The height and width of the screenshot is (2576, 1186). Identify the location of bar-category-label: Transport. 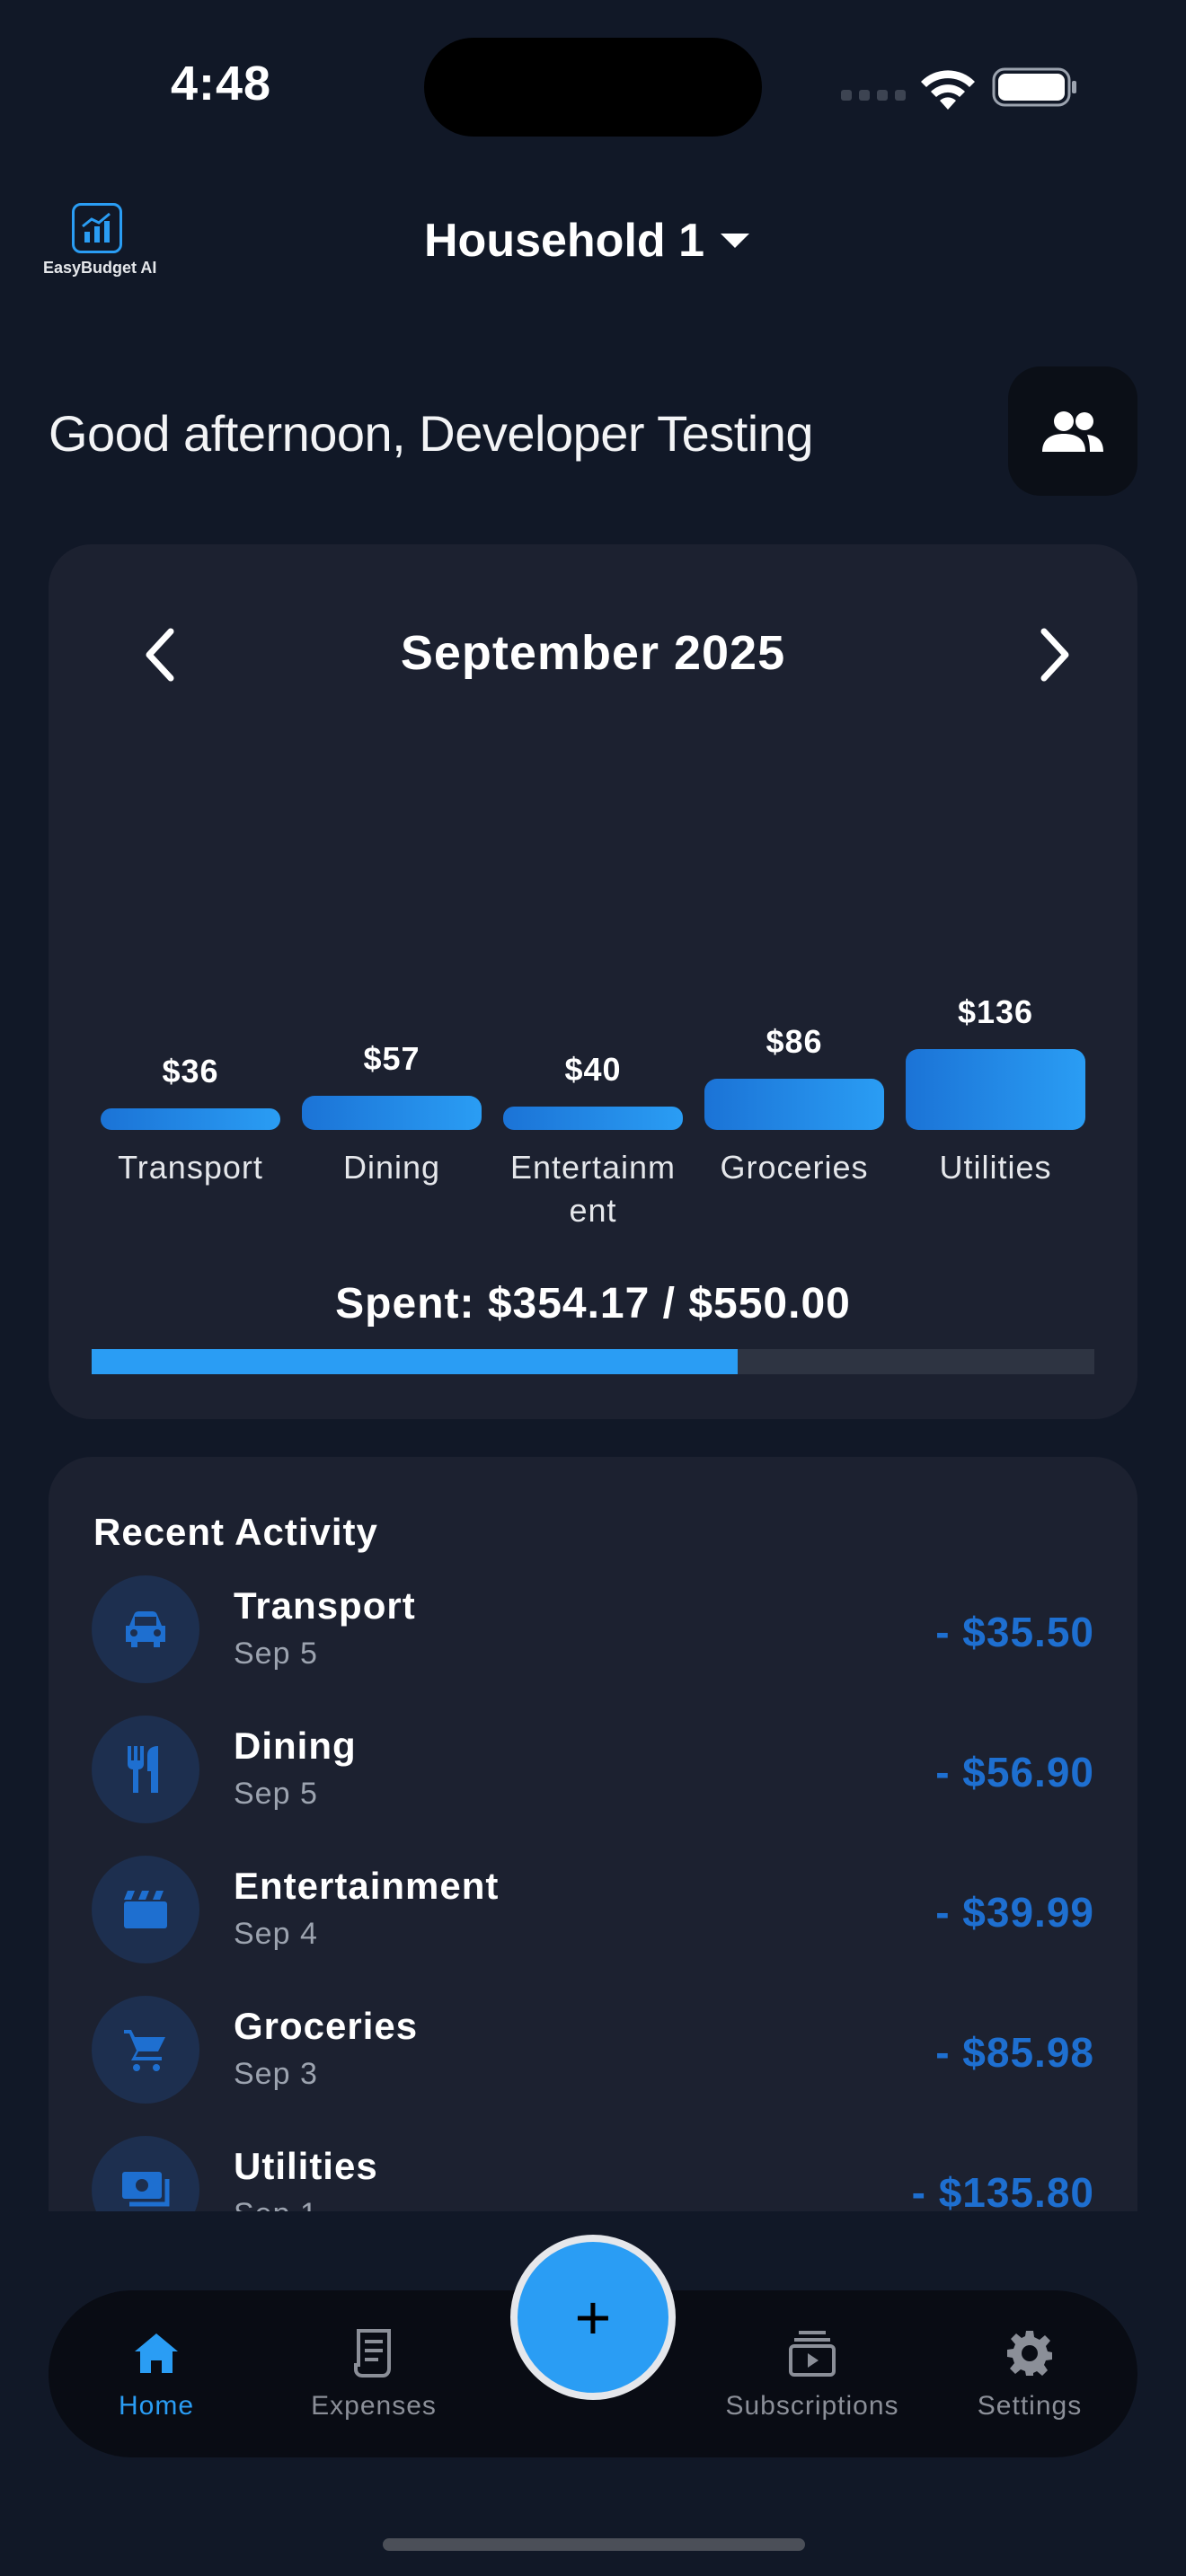
(190, 1167).